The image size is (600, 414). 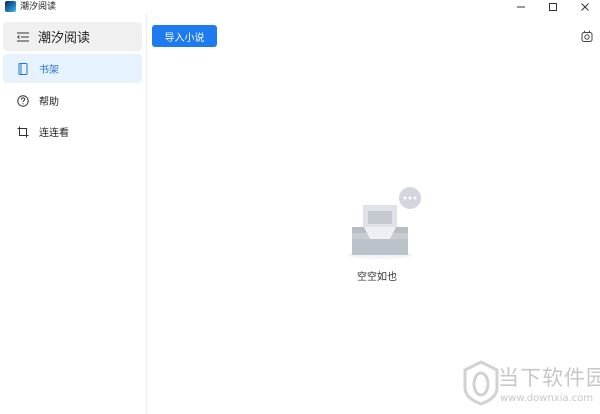 I want to click on maximize-icon, so click(x=553, y=7).